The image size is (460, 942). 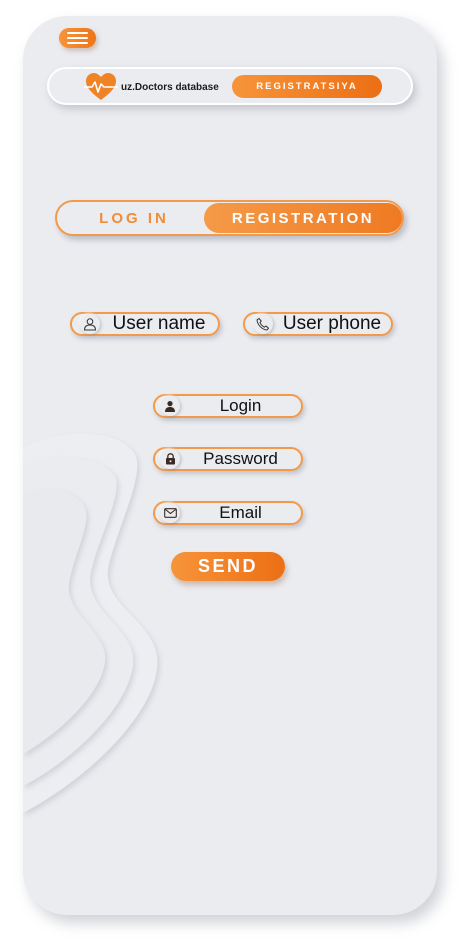 What do you see at coordinates (170, 513) in the screenshot?
I see `envelope-icon` at bounding box center [170, 513].